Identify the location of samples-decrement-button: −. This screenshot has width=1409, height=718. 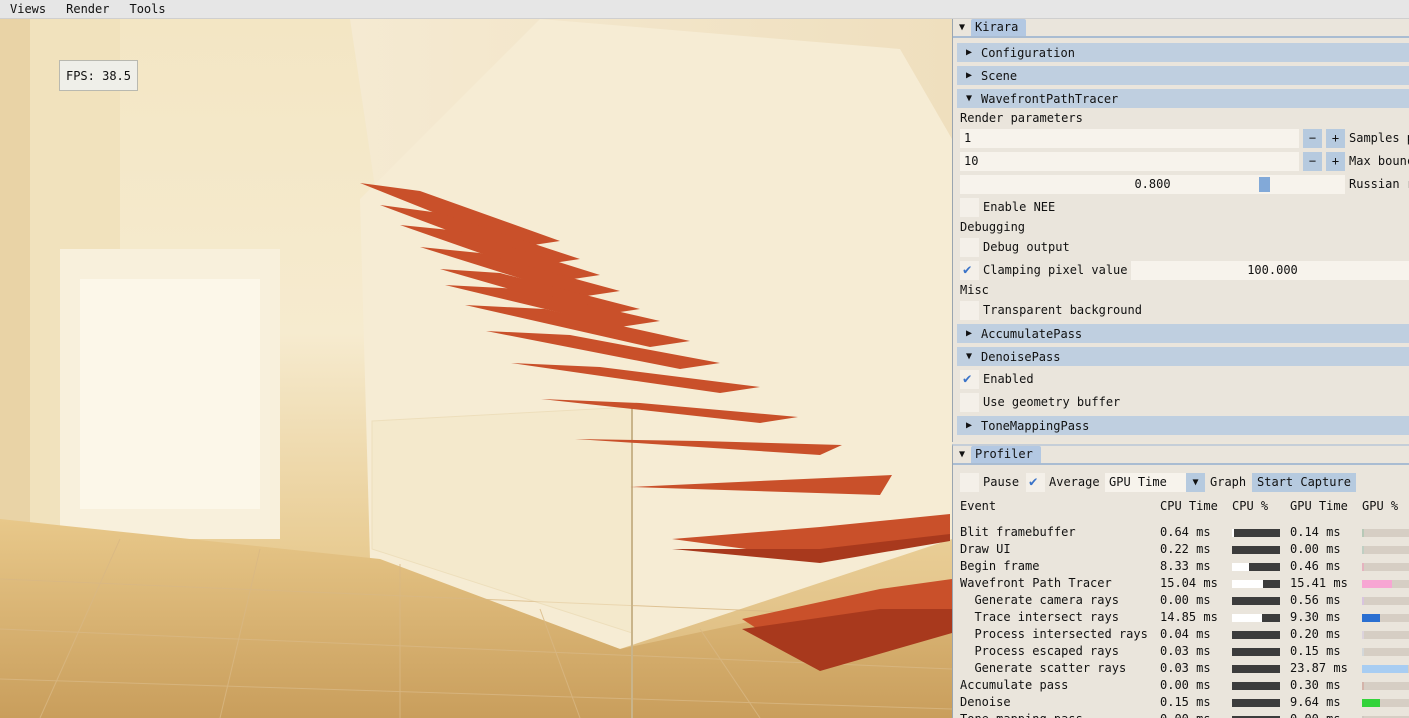
(1312, 138).